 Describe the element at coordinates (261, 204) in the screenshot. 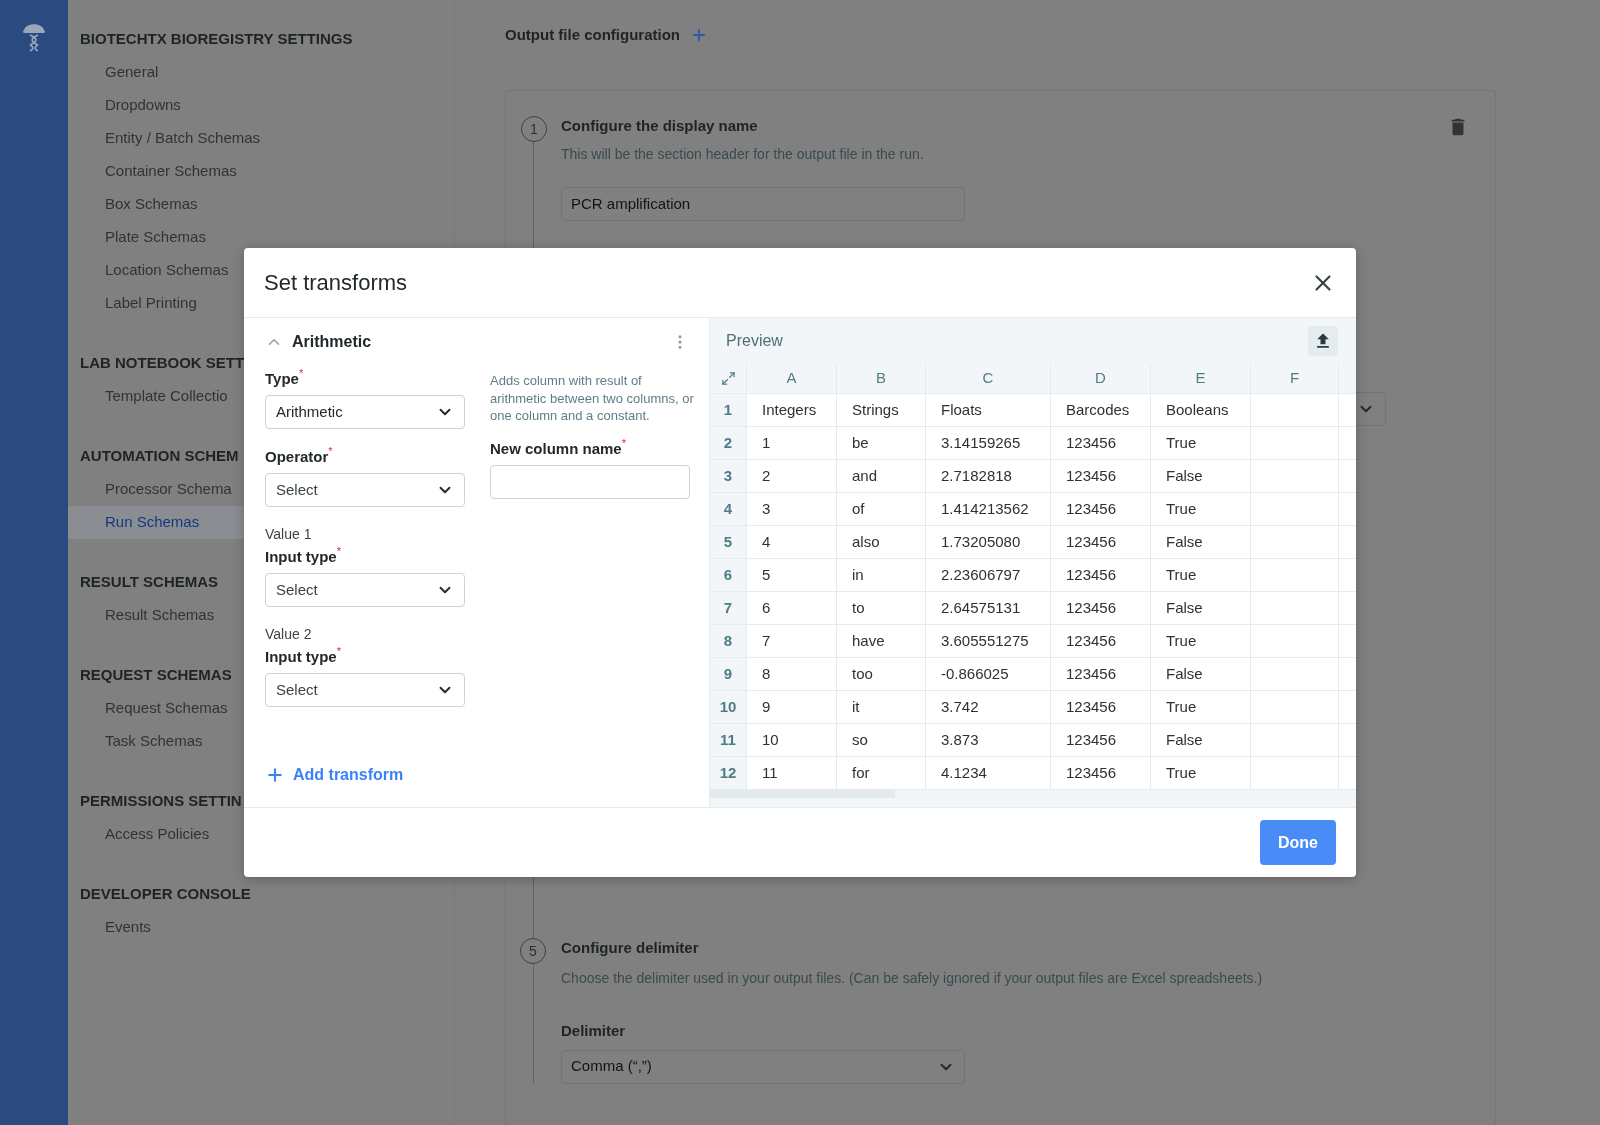

I see `sidebar-item: Box Schemas` at that location.